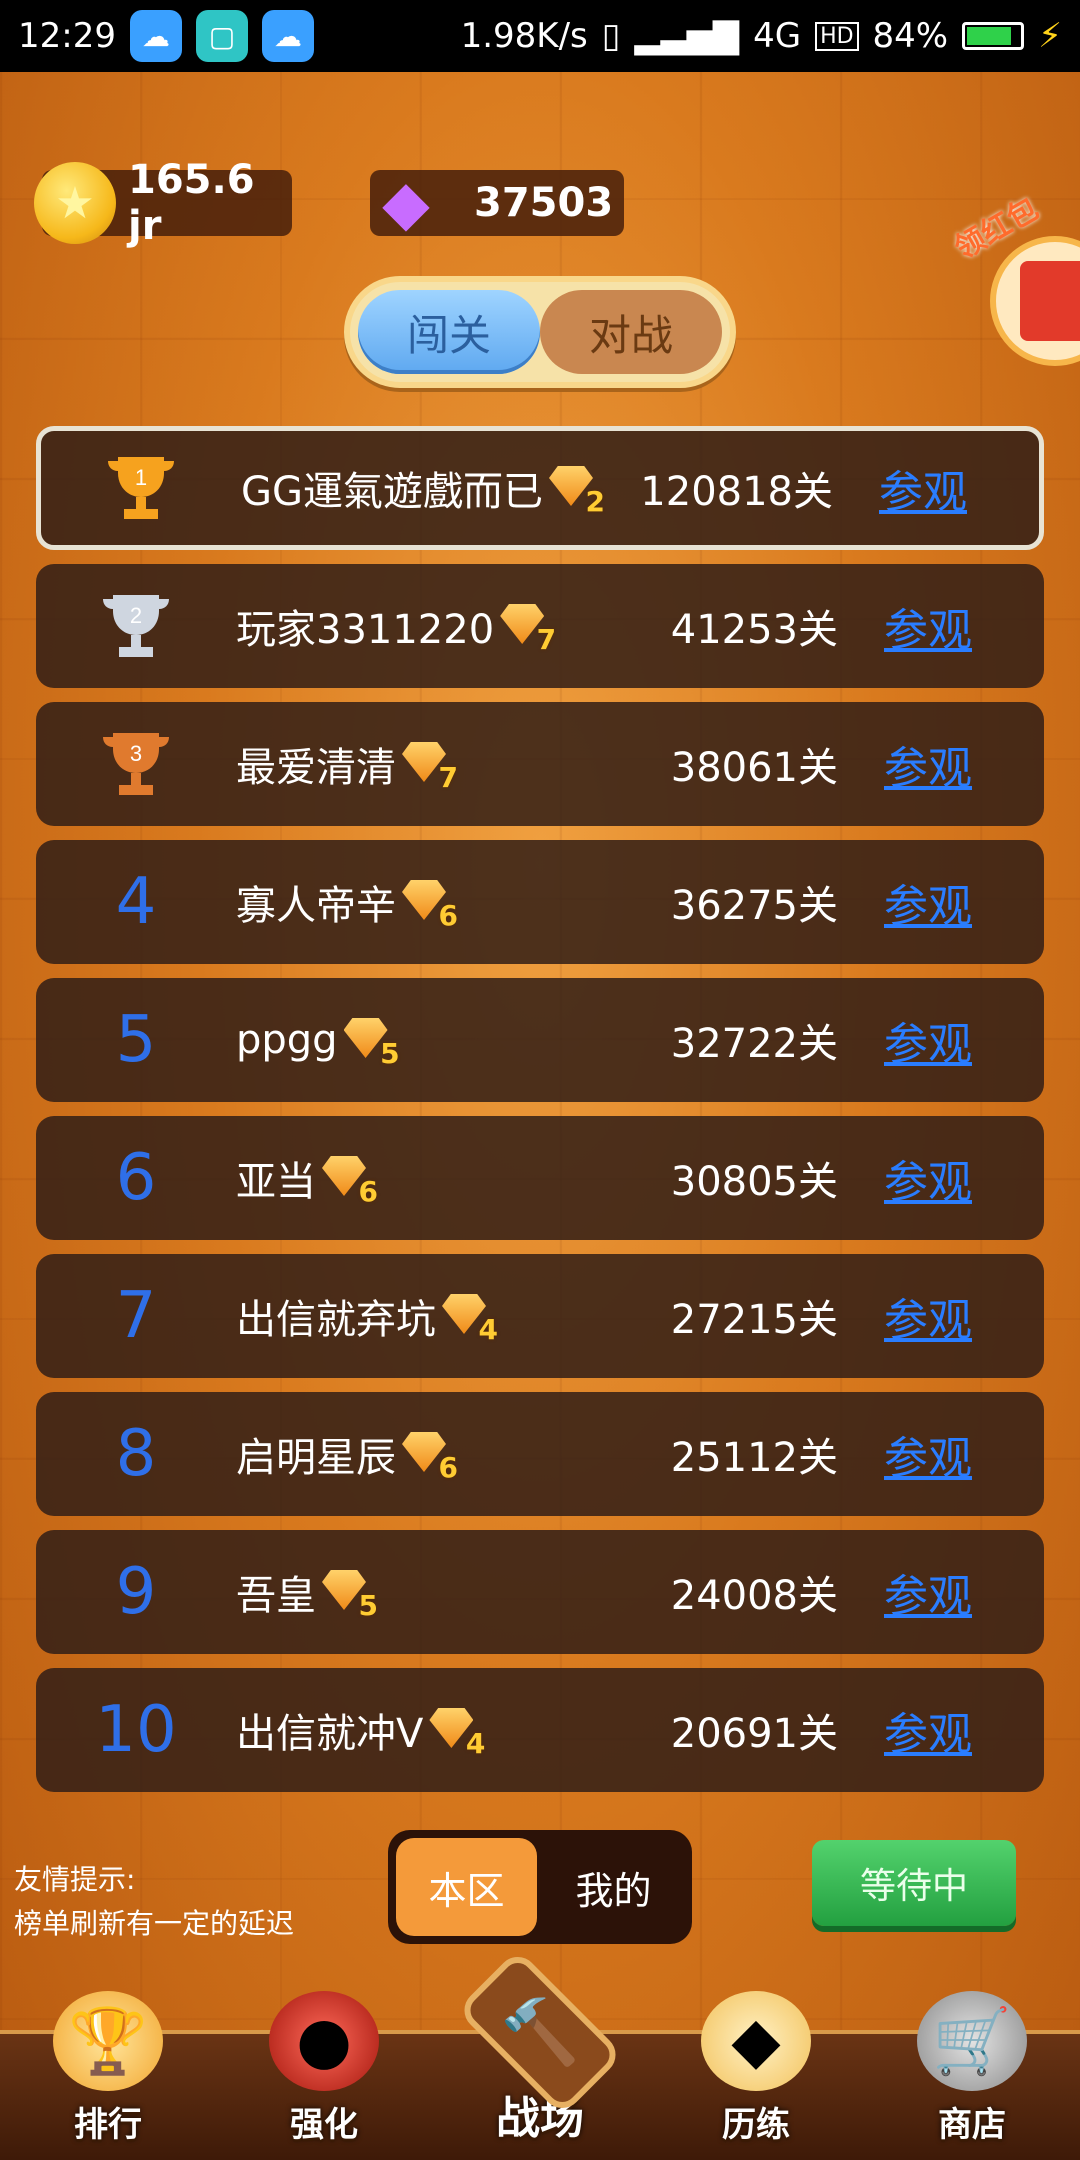  I want to click on scope-toggle: 本区 我的, so click(540, 1887).